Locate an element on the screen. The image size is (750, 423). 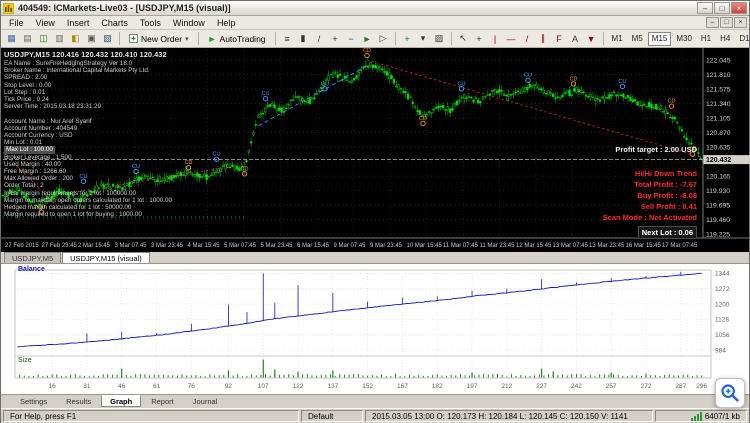
child-minimize-button: – is located at coordinates (712, 22).